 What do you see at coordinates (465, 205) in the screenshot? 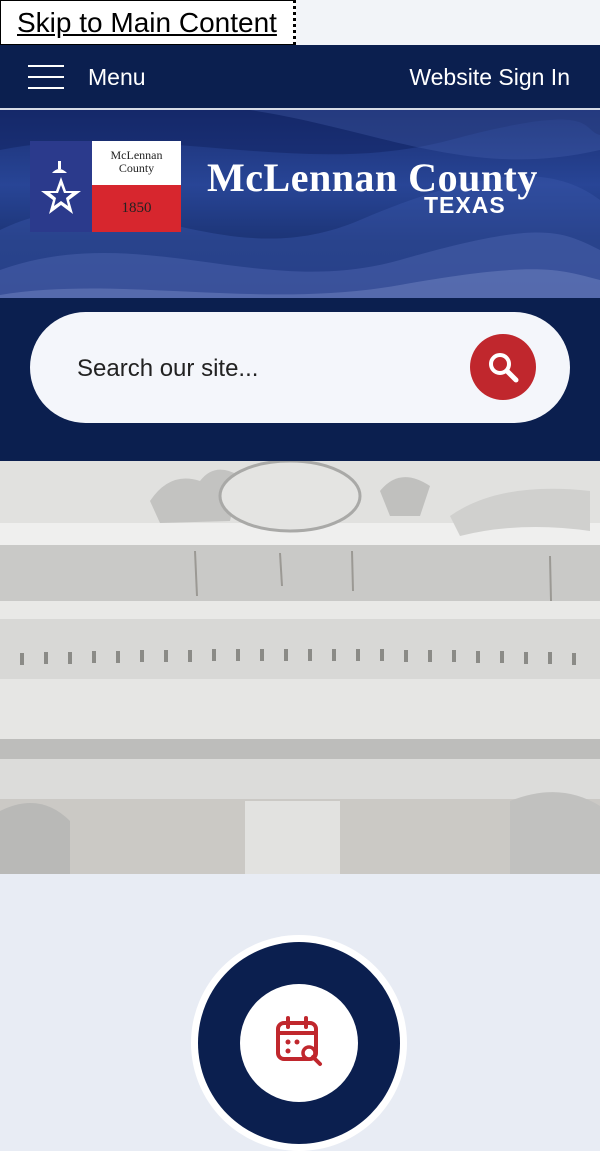
I see `state-subtitle: TEXAS` at bounding box center [465, 205].